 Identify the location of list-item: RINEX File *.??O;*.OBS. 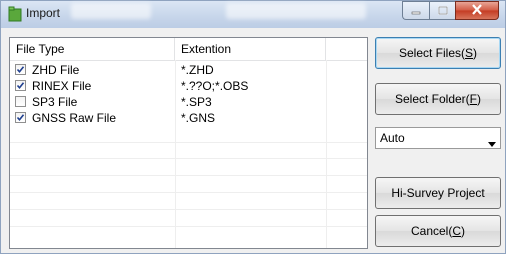
(188, 86).